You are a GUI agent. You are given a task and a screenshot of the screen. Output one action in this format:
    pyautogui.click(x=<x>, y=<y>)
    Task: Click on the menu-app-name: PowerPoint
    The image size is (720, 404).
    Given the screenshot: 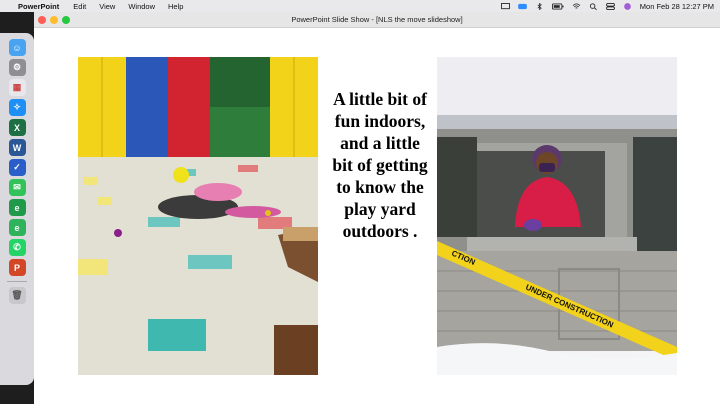 What is the action you would take?
    pyautogui.click(x=38, y=6)
    